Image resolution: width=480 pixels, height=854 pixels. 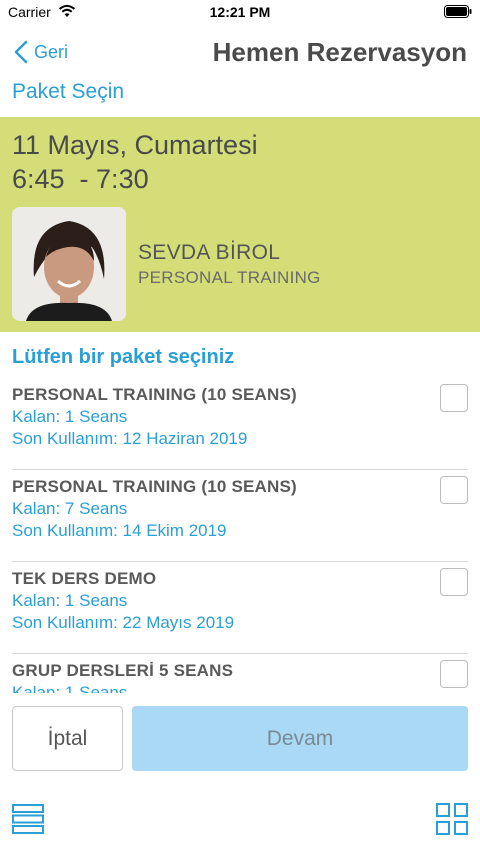 What do you see at coordinates (68, 91) in the screenshot?
I see `section-title: Paket Seçin` at bounding box center [68, 91].